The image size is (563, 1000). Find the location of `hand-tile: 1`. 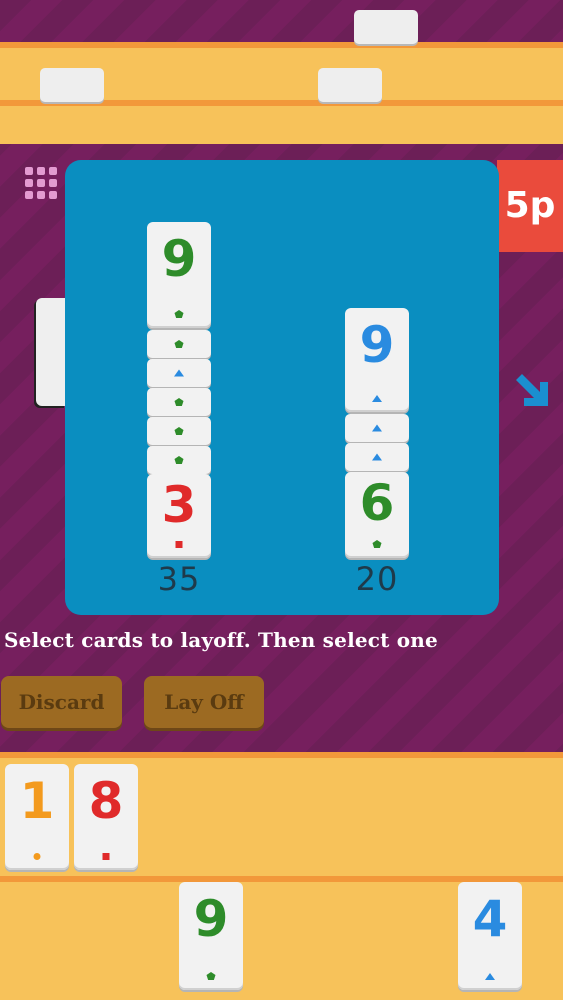

hand-tile: 1 is located at coordinates (37, 817).